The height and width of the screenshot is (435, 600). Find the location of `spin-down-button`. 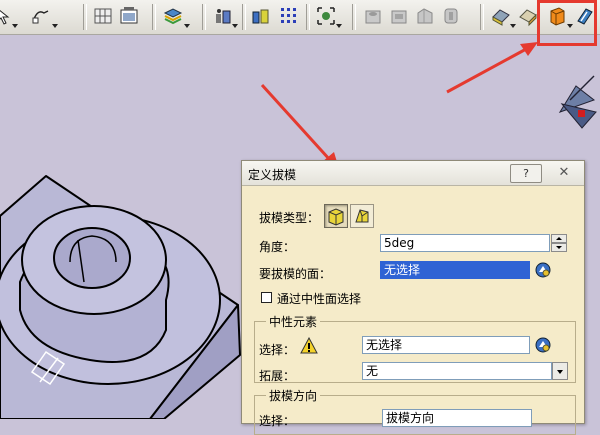

spin-down-button is located at coordinates (559, 247).